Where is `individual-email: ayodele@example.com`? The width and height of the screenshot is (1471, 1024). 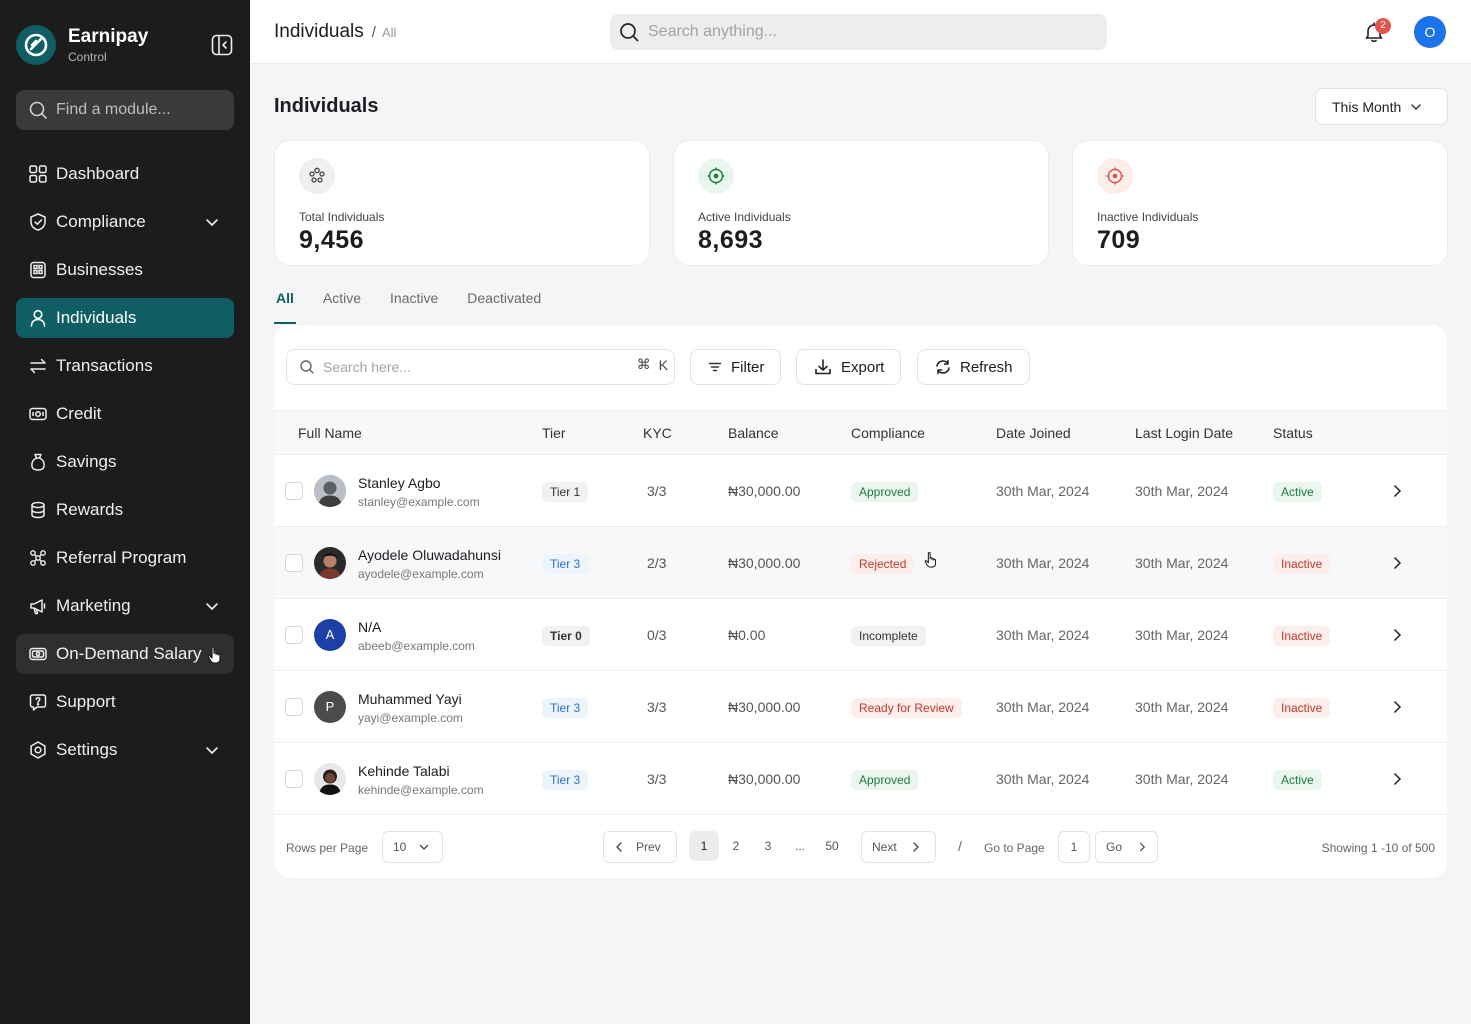 individual-email: ayodele@example.com is located at coordinates (421, 574).